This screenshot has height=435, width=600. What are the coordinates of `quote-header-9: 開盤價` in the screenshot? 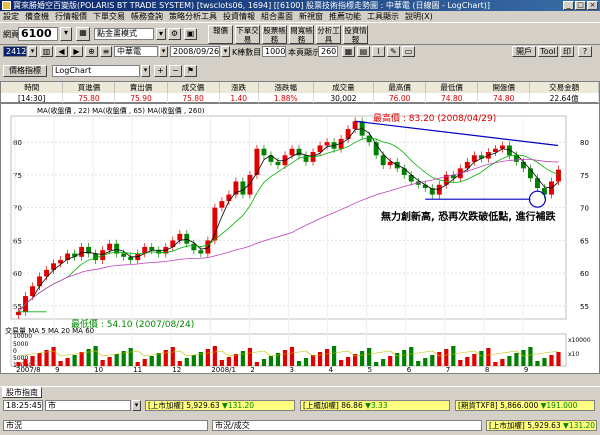 It's located at (504, 87).